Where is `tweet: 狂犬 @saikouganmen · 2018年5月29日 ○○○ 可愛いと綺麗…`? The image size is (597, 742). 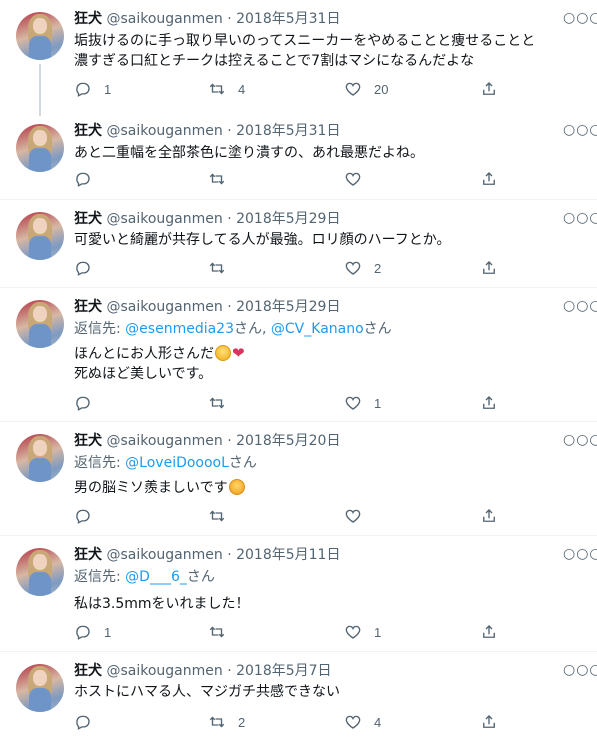
tweet: 狂犬 @saikouganmen · 2018年5月29日 ○○○ 可愛いと綺麗… is located at coordinates (298, 244).